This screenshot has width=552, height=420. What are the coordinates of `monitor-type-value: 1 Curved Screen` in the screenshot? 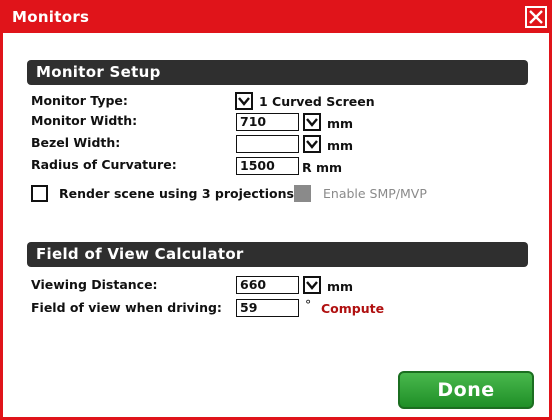 It's located at (317, 101).